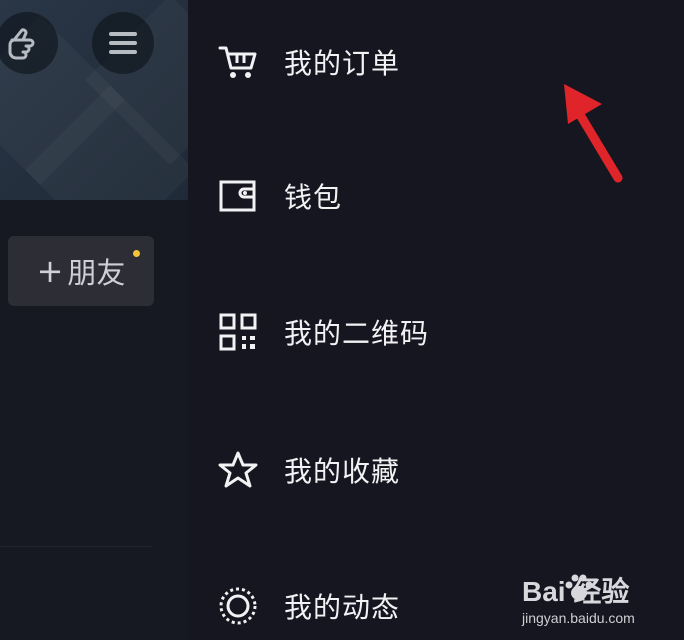 The width and height of the screenshot is (684, 640). What do you see at coordinates (593, 133) in the screenshot?
I see `annotation-arrow-icon` at bounding box center [593, 133].